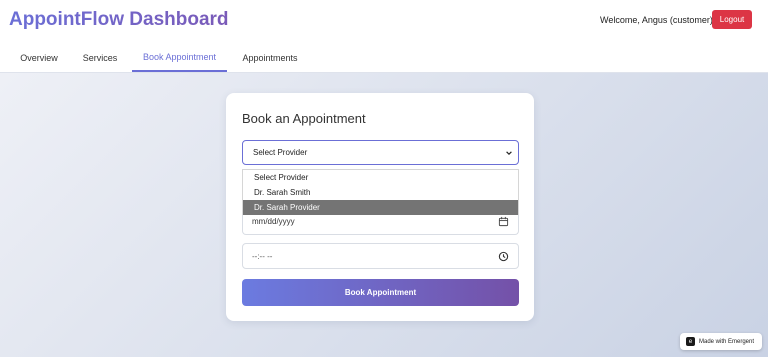 Image resolution: width=768 pixels, height=357 pixels. I want to click on tab-services: Services, so click(100, 58).